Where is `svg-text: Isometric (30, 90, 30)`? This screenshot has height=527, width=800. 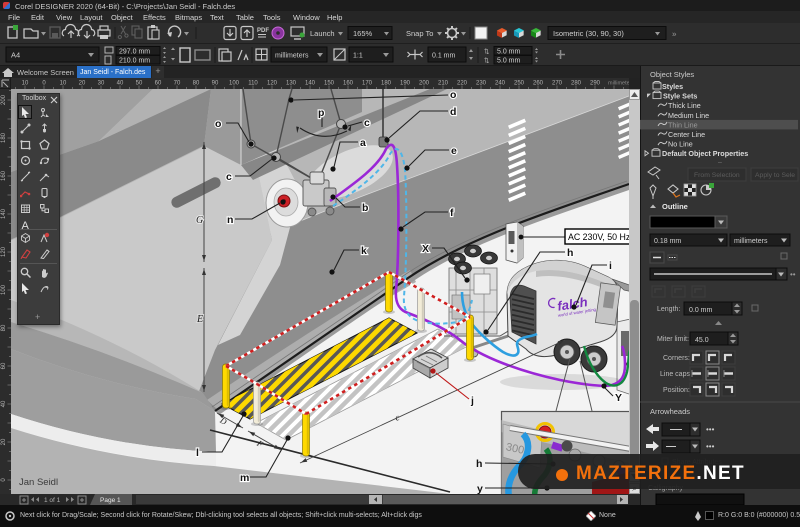 svg-text: Isometric (30, 90, 30) is located at coordinates (588, 33).